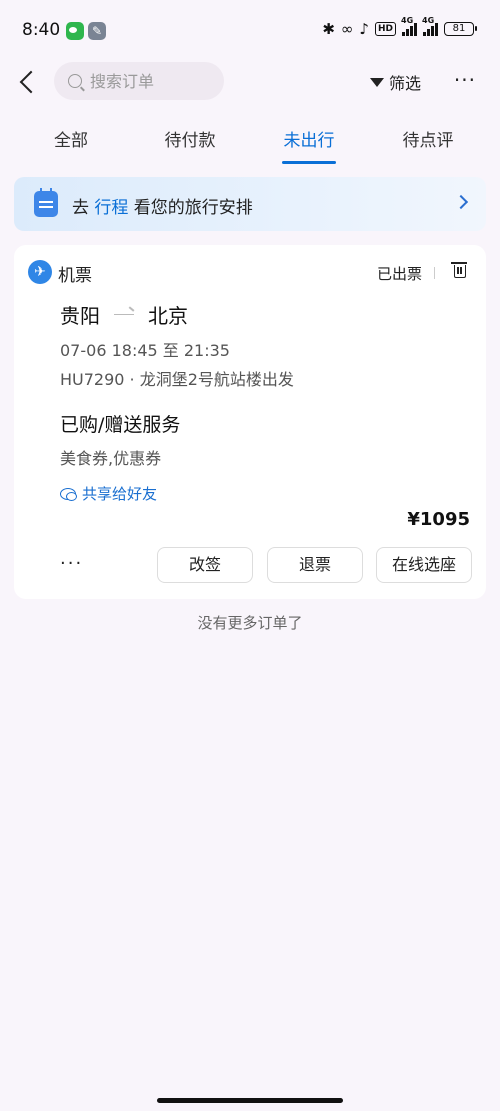 The image size is (500, 1111). Describe the element at coordinates (465, 80) in the screenshot. I see `more-menu-button: ···` at that location.